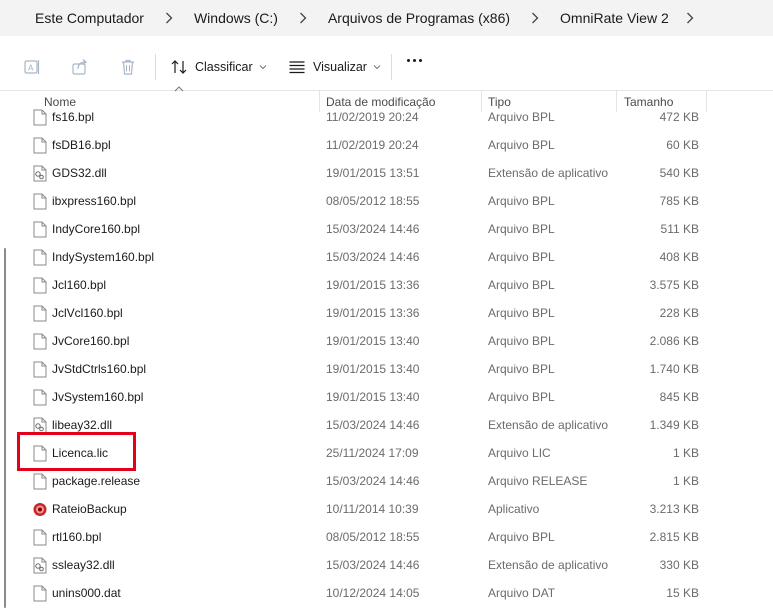 Image resolution: width=773 pixels, height=608 pixels. I want to click on file-name: JvCore160.bpl, so click(91, 341).